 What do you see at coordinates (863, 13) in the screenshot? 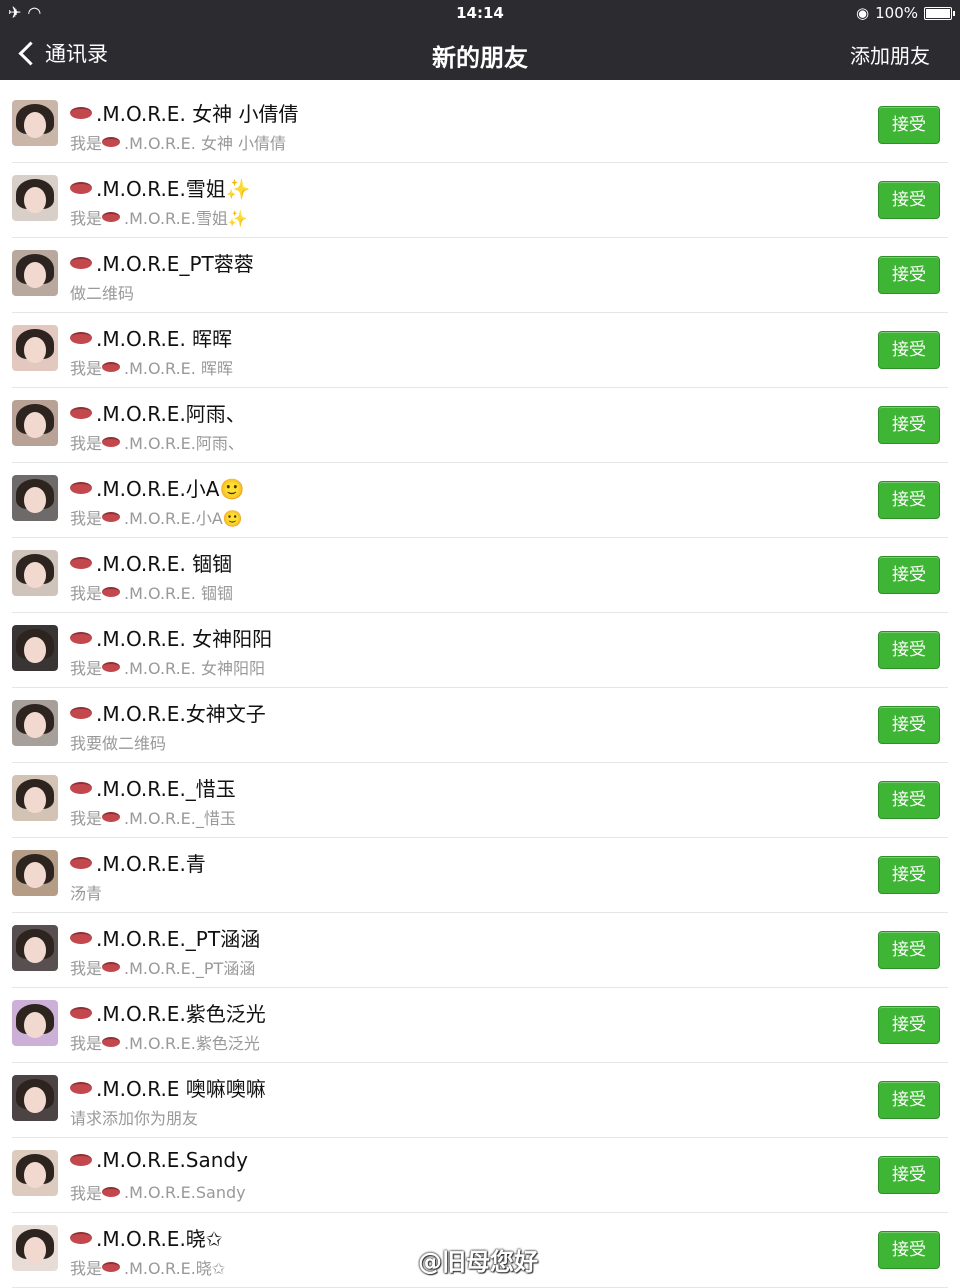
I see `rotation-lock-icon: ◉` at bounding box center [863, 13].